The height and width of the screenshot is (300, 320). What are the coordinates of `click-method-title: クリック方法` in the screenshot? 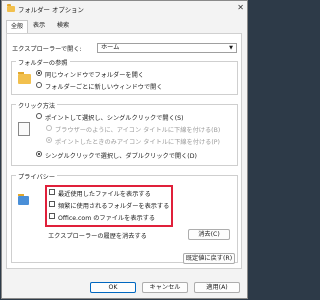 It's located at (37, 105).